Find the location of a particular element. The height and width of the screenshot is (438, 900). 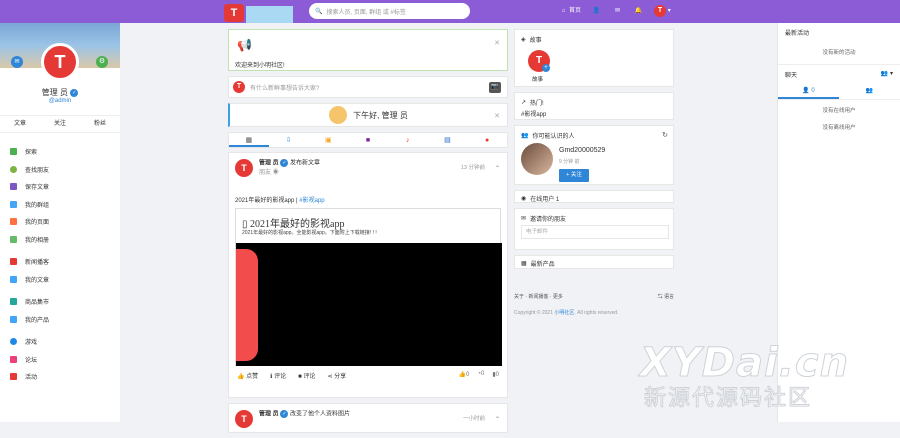

language-selector: ⇆ 语言 is located at coordinates (666, 296).